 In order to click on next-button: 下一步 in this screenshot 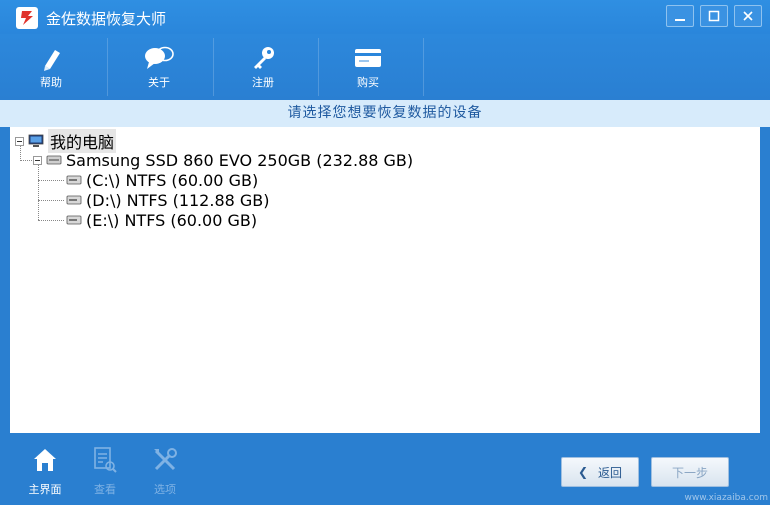, I will do `click(690, 472)`.